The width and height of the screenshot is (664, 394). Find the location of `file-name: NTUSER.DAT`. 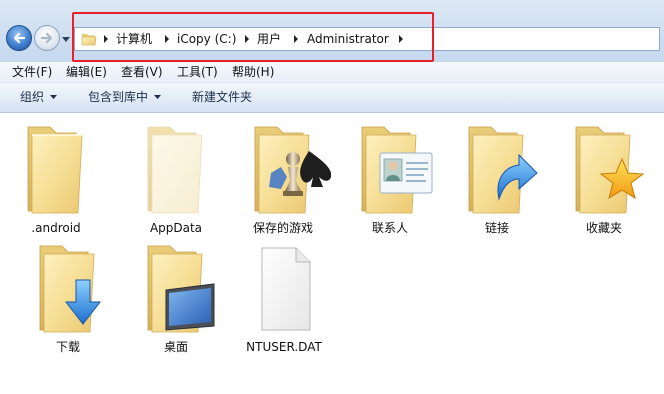

file-name: NTUSER.DAT is located at coordinates (284, 347).